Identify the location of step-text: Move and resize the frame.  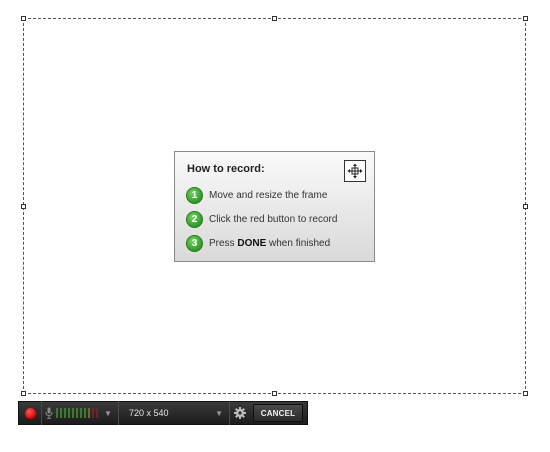
(268, 195).